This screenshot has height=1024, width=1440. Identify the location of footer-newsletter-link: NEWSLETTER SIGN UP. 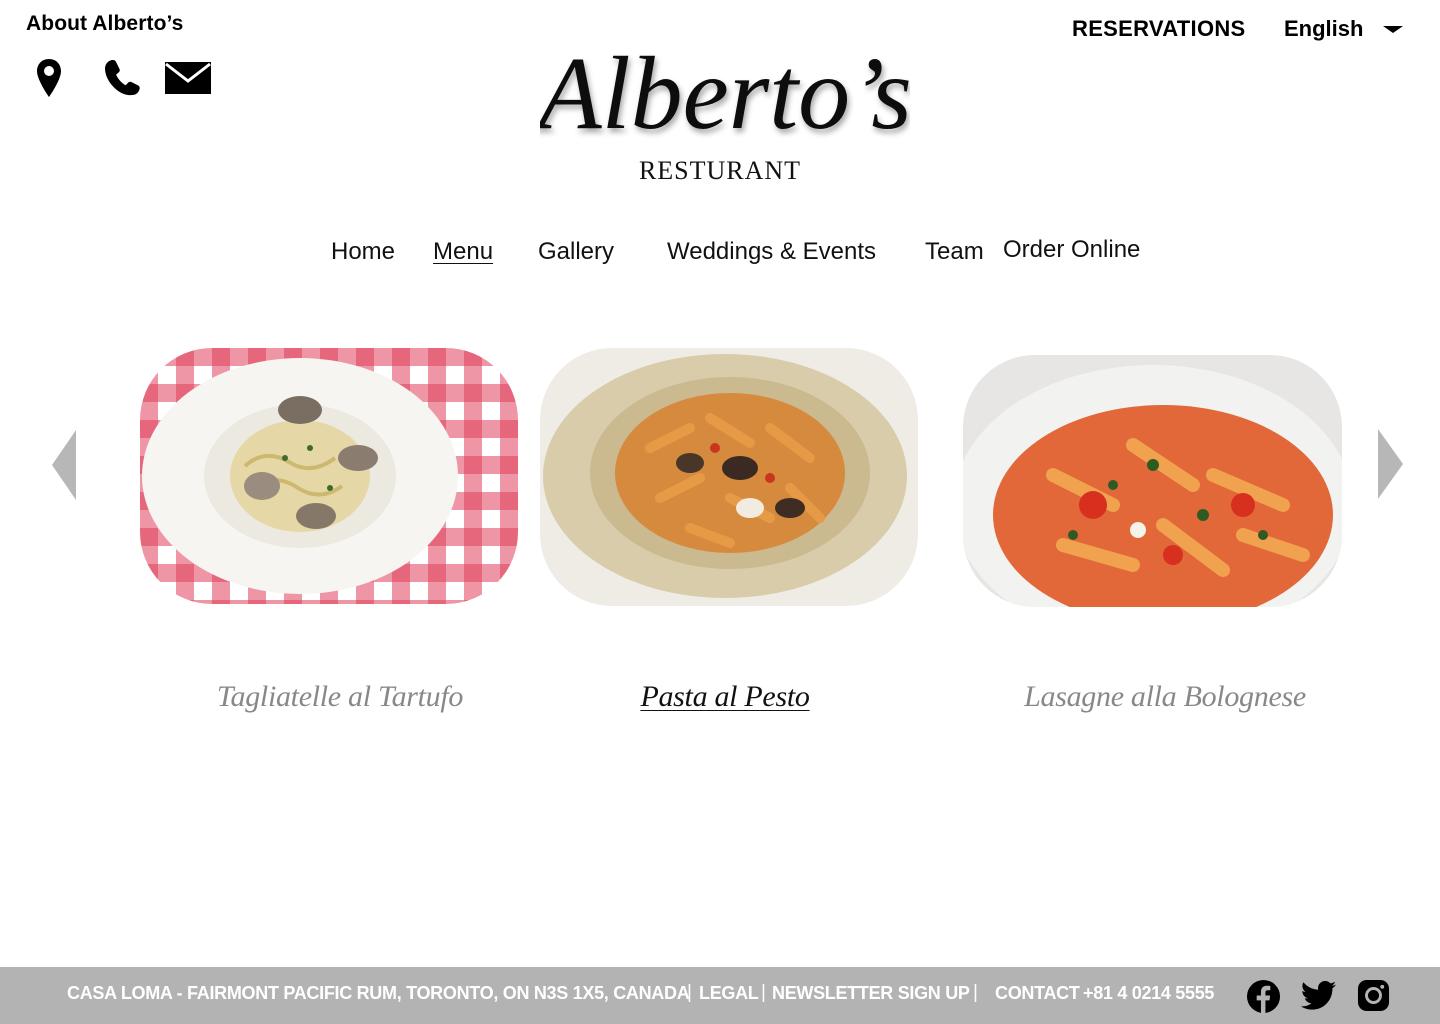
(871, 993).